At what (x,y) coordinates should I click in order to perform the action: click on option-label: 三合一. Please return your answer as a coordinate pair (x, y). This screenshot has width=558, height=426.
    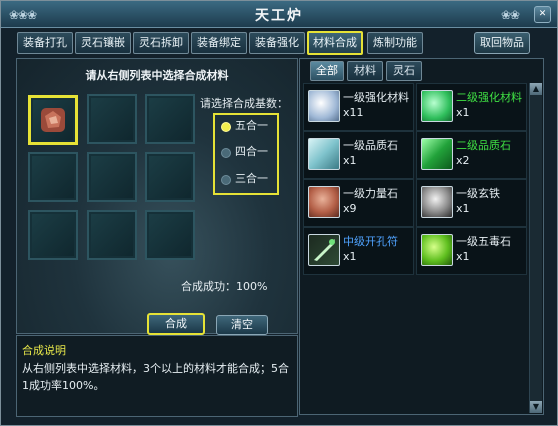
    Looking at the image, I should click on (251, 178).